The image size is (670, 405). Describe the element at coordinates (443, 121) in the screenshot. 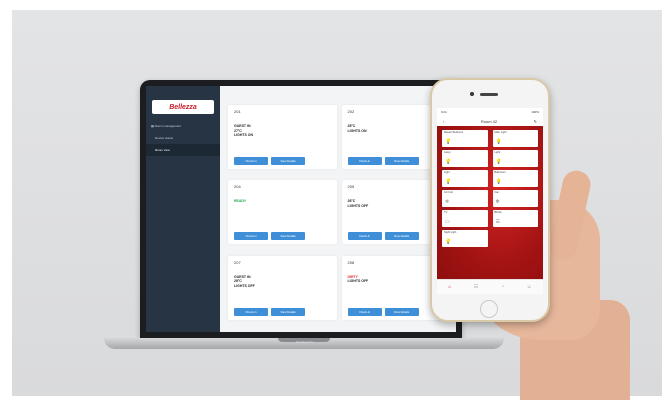

I see `back-icon: ‹` at that location.